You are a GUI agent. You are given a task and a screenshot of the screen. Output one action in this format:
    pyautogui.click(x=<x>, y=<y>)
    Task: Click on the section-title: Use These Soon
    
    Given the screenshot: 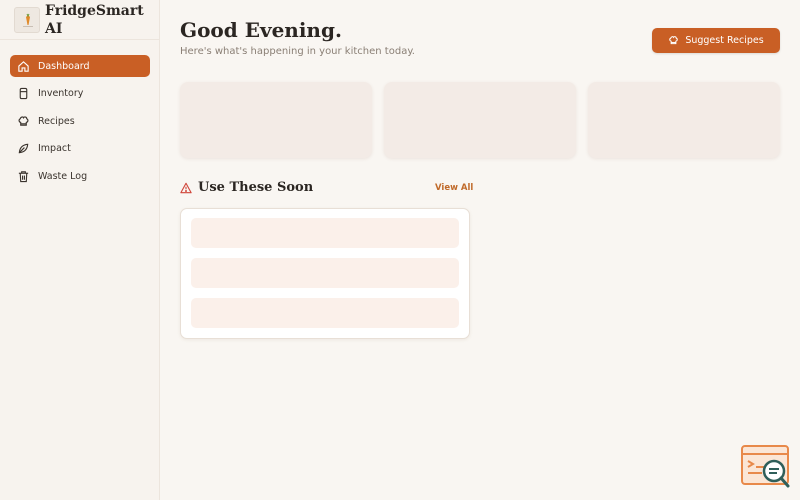 What is the action you would take?
    pyautogui.click(x=246, y=187)
    